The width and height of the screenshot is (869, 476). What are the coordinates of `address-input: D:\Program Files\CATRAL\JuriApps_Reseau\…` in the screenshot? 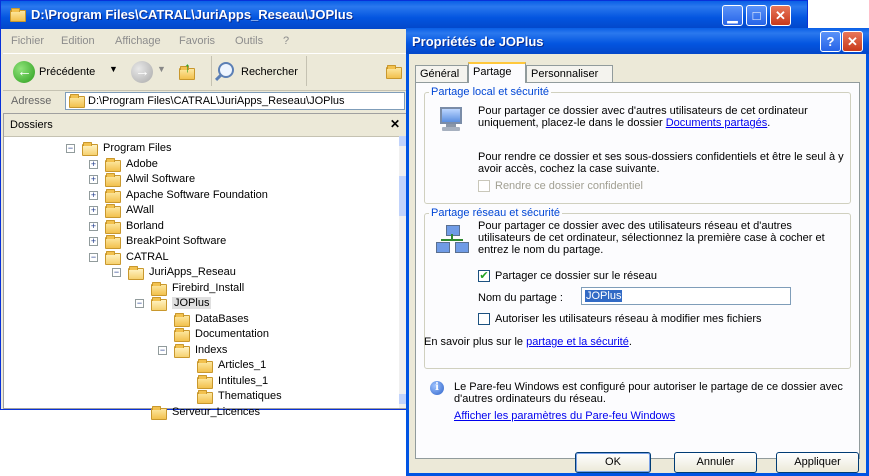 It's located at (235, 101).